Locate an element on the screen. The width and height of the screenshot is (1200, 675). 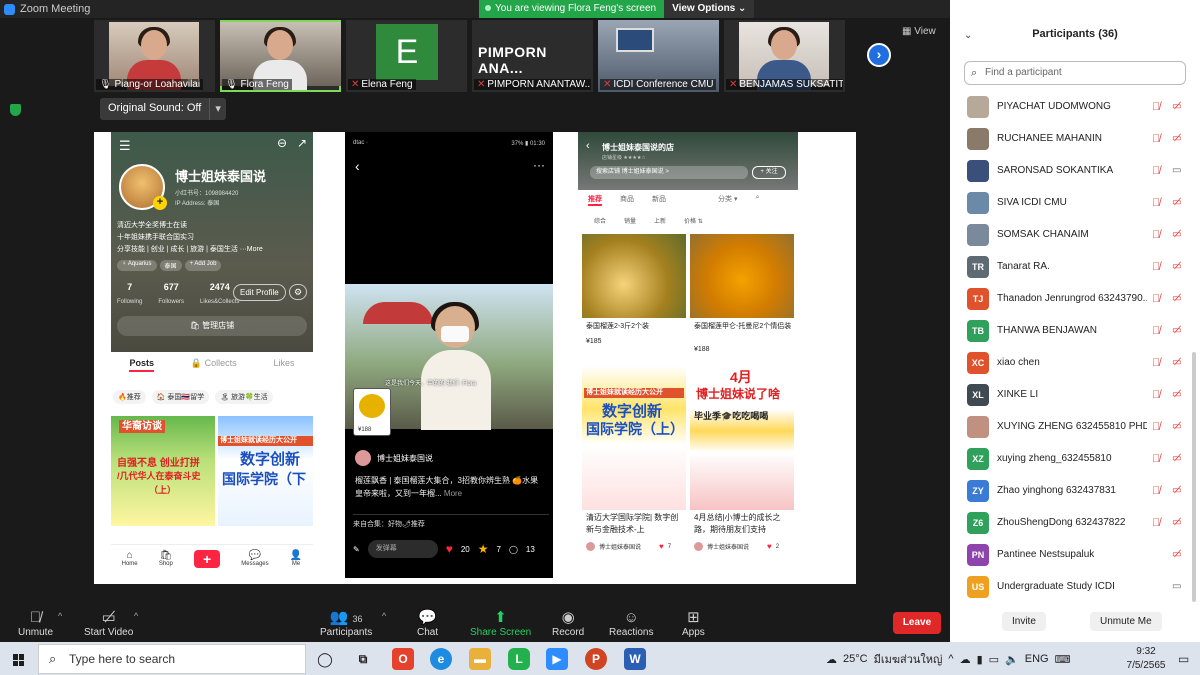
view-button: ▦ View is located at coordinates (919, 31).